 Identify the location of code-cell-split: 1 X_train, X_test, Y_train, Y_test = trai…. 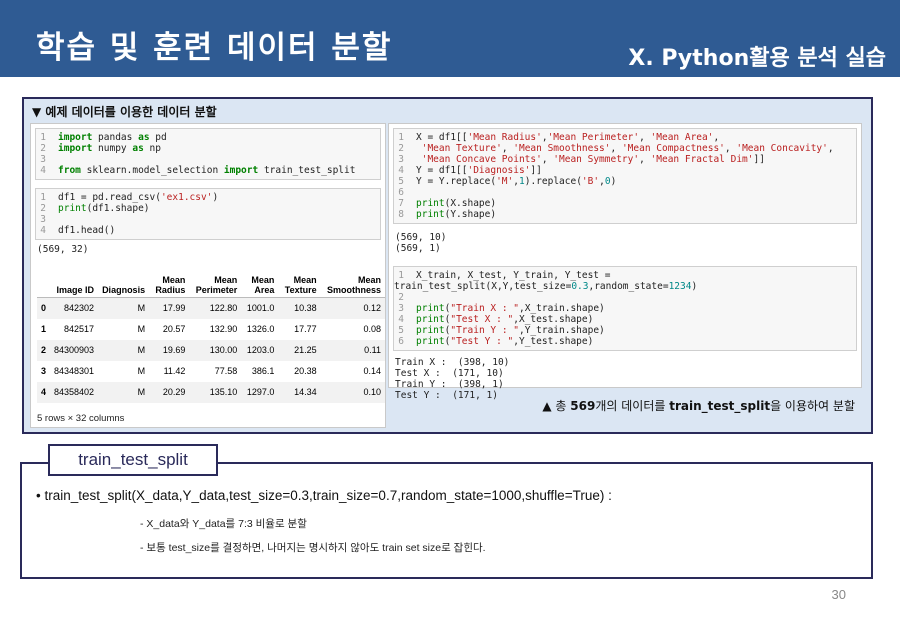
(625, 308).